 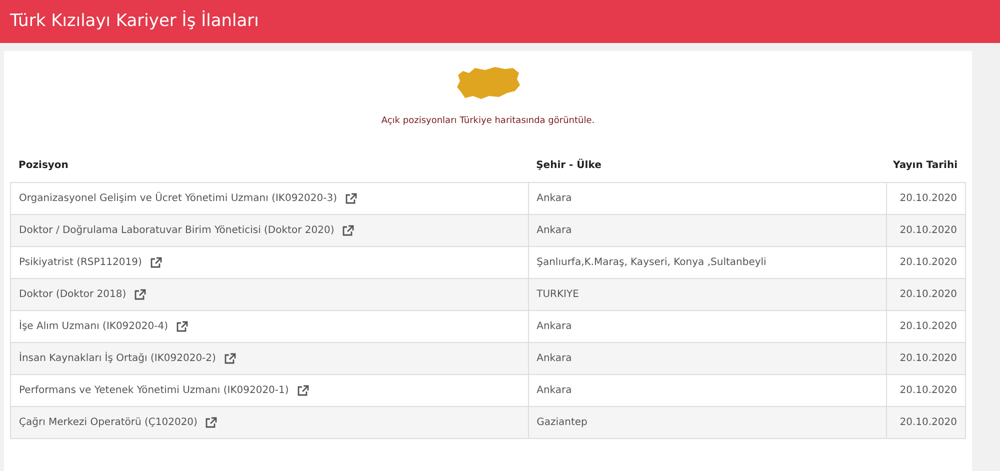 I want to click on column-header: Pozisyon, so click(x=43, y=165).